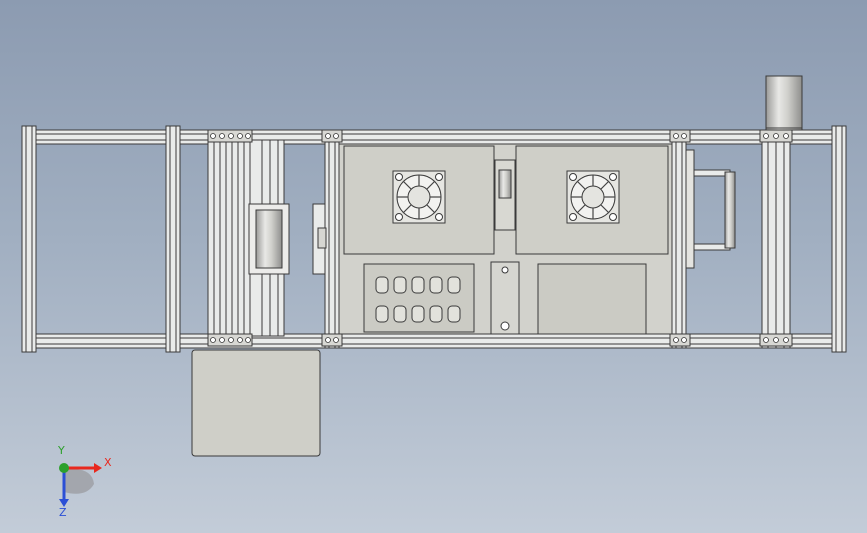 The image size is (867, 533). Describe the element at coordinates (419, 200) in the screenshot. I see `fan-panel-left` at that location.